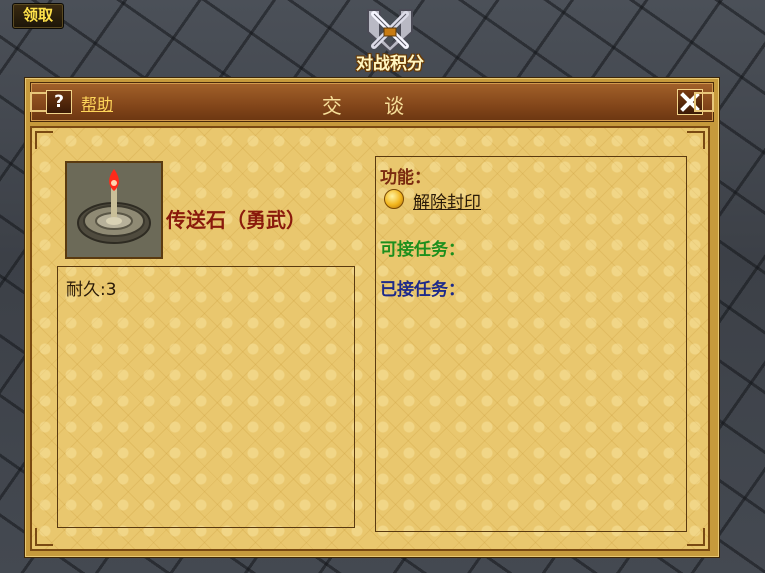 The image size is (765, 573). What do you see at coordinates (114, 210) in the screenshot?
I see `teleport-stone-icon` at bounding box center [114, 210].